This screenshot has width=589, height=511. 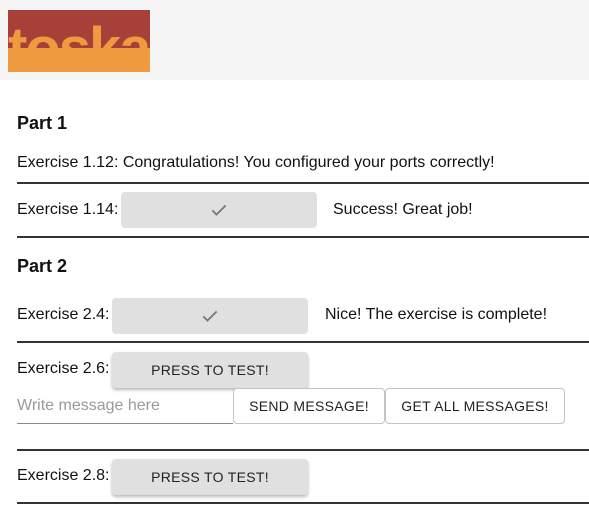 I want to click on exercise-2-6-test-button: PRESS TO TEST!, so click(x=210, y=370).